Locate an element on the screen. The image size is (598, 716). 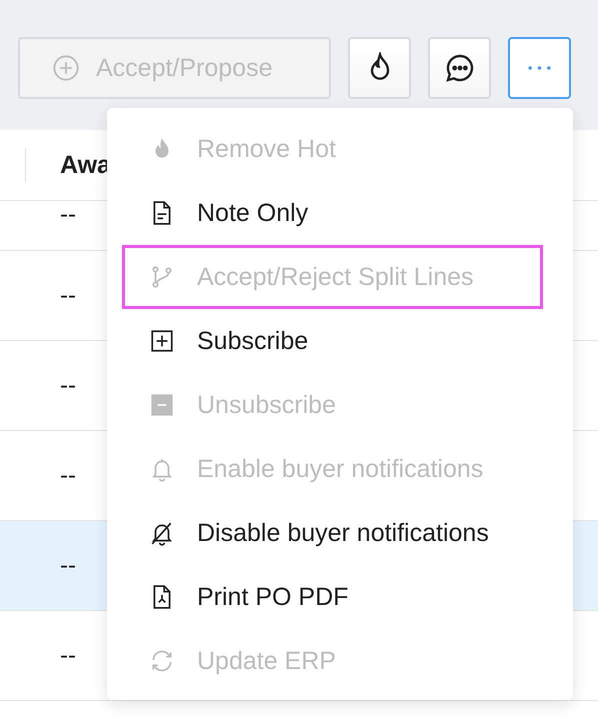
flame-button is located at coordinates (379, 68).